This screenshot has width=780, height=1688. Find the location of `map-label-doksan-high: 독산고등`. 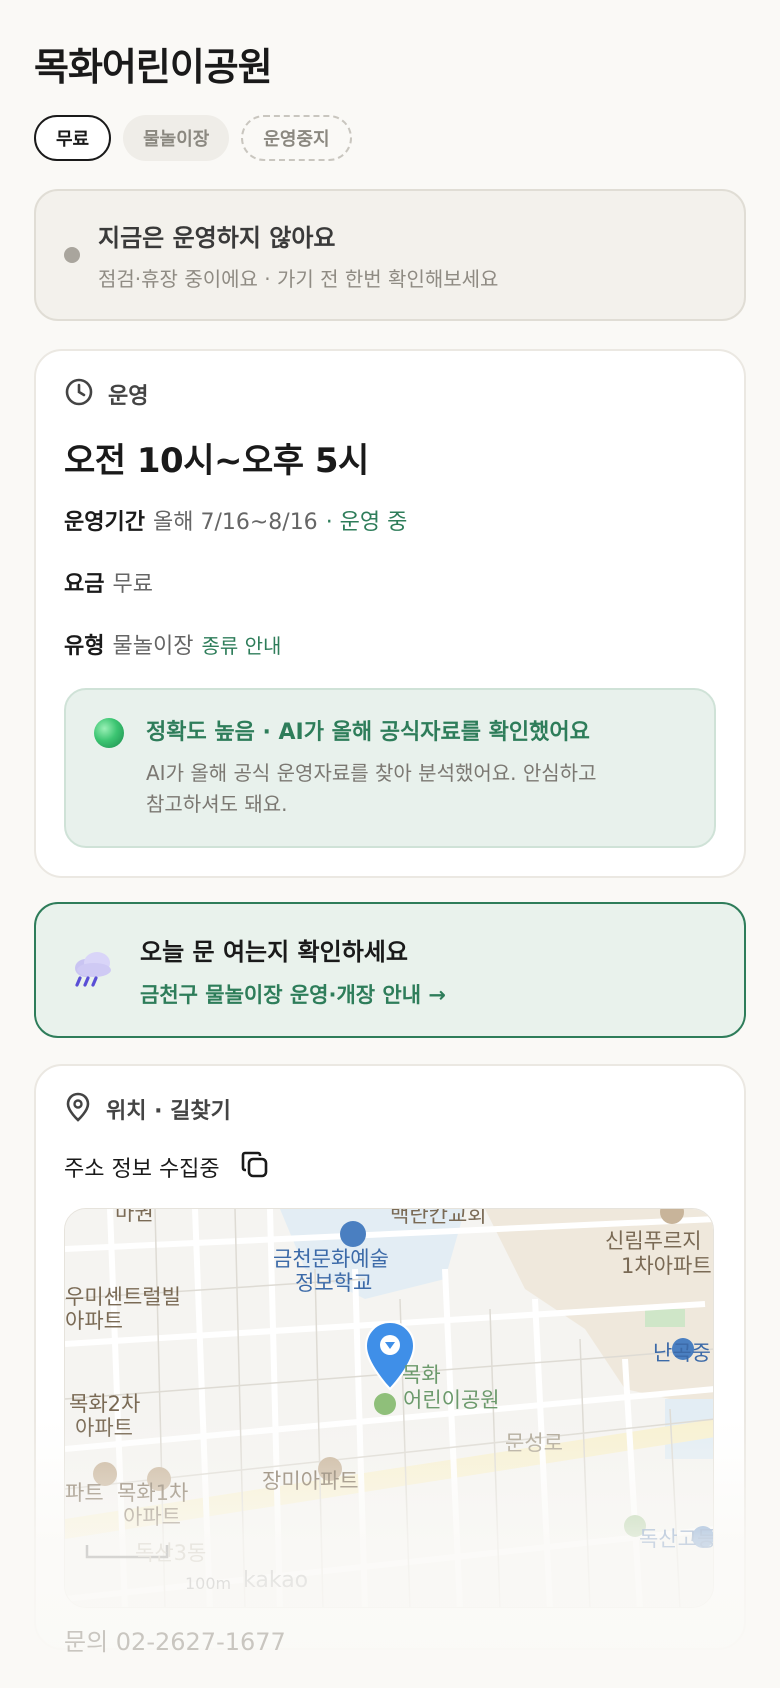

map-label-doksan-high: 독산고등 is located at coordinates (676, 1539).